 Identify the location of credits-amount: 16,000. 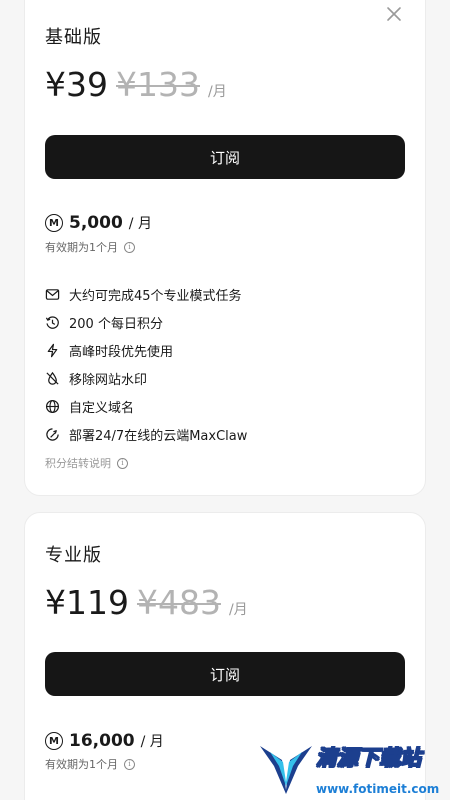
(102, 741).